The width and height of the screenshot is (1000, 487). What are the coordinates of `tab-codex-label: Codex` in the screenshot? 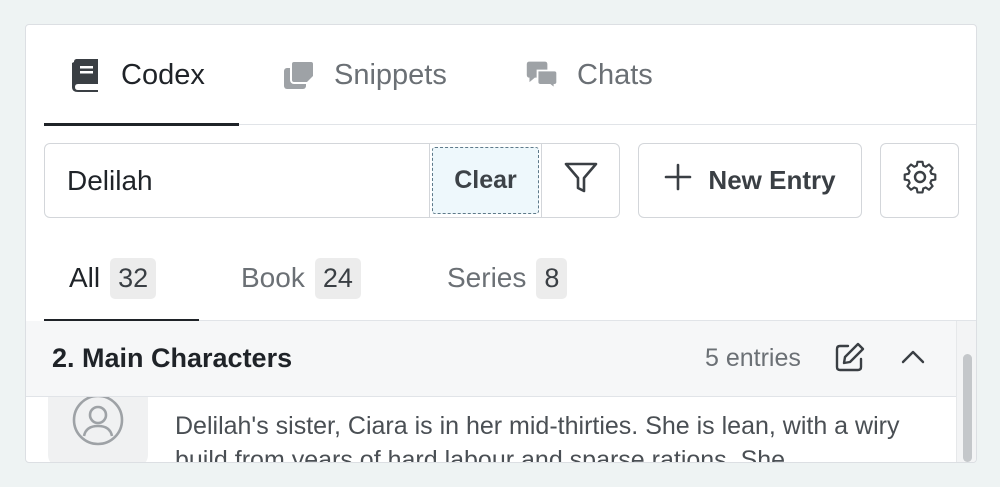 It's located at (163, 74).